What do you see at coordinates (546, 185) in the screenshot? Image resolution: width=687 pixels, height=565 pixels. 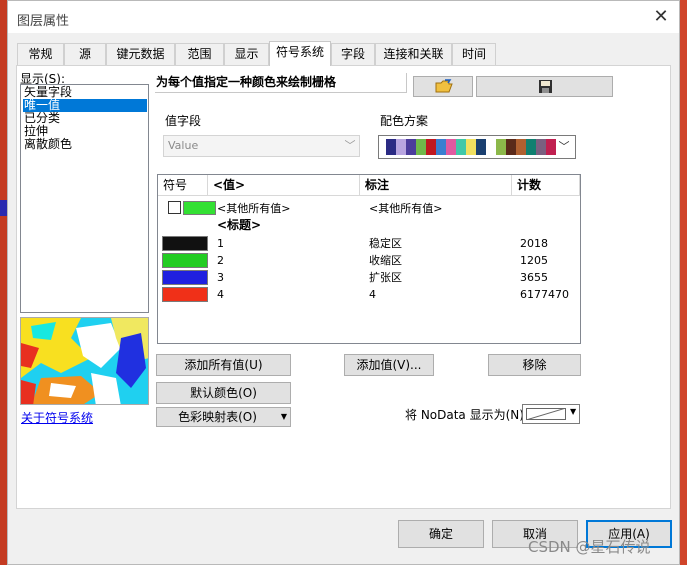 I see `header-count: 计数` at bounding box center [546, 185].